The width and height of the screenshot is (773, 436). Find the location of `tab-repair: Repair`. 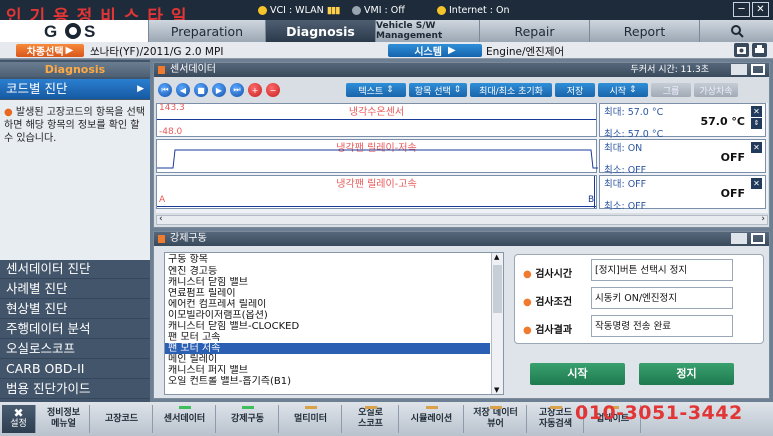

tab-repair: Repair is located at coordinates (534, 31).